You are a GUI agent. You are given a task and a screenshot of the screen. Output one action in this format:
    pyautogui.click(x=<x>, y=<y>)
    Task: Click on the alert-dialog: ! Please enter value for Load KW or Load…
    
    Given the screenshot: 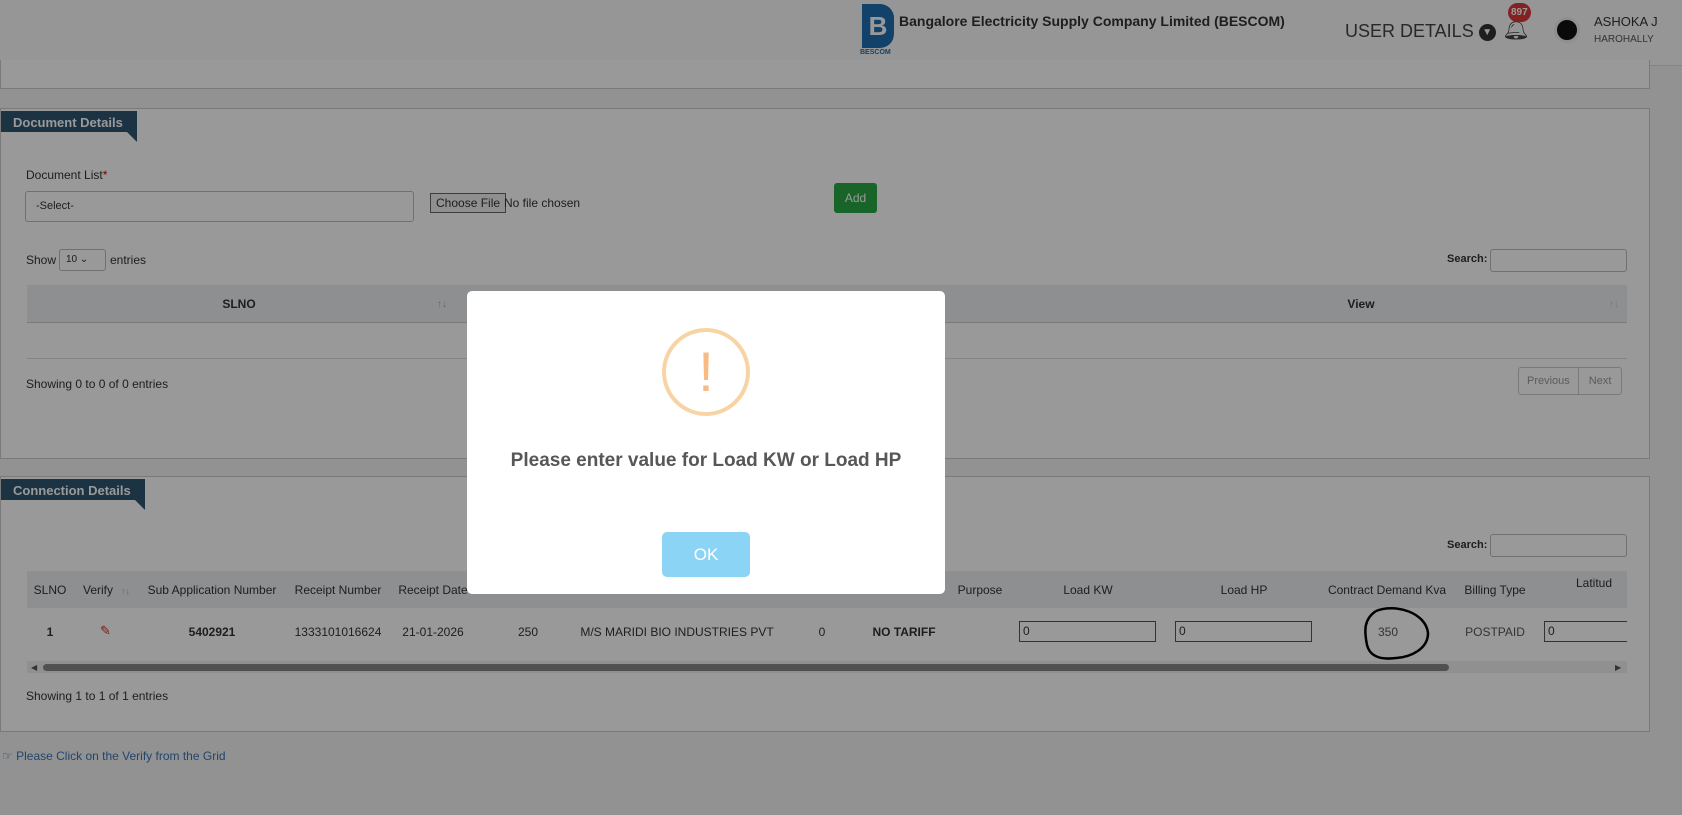 What is the action you would take?
    pyautogui.click(x=706, y=442)
    